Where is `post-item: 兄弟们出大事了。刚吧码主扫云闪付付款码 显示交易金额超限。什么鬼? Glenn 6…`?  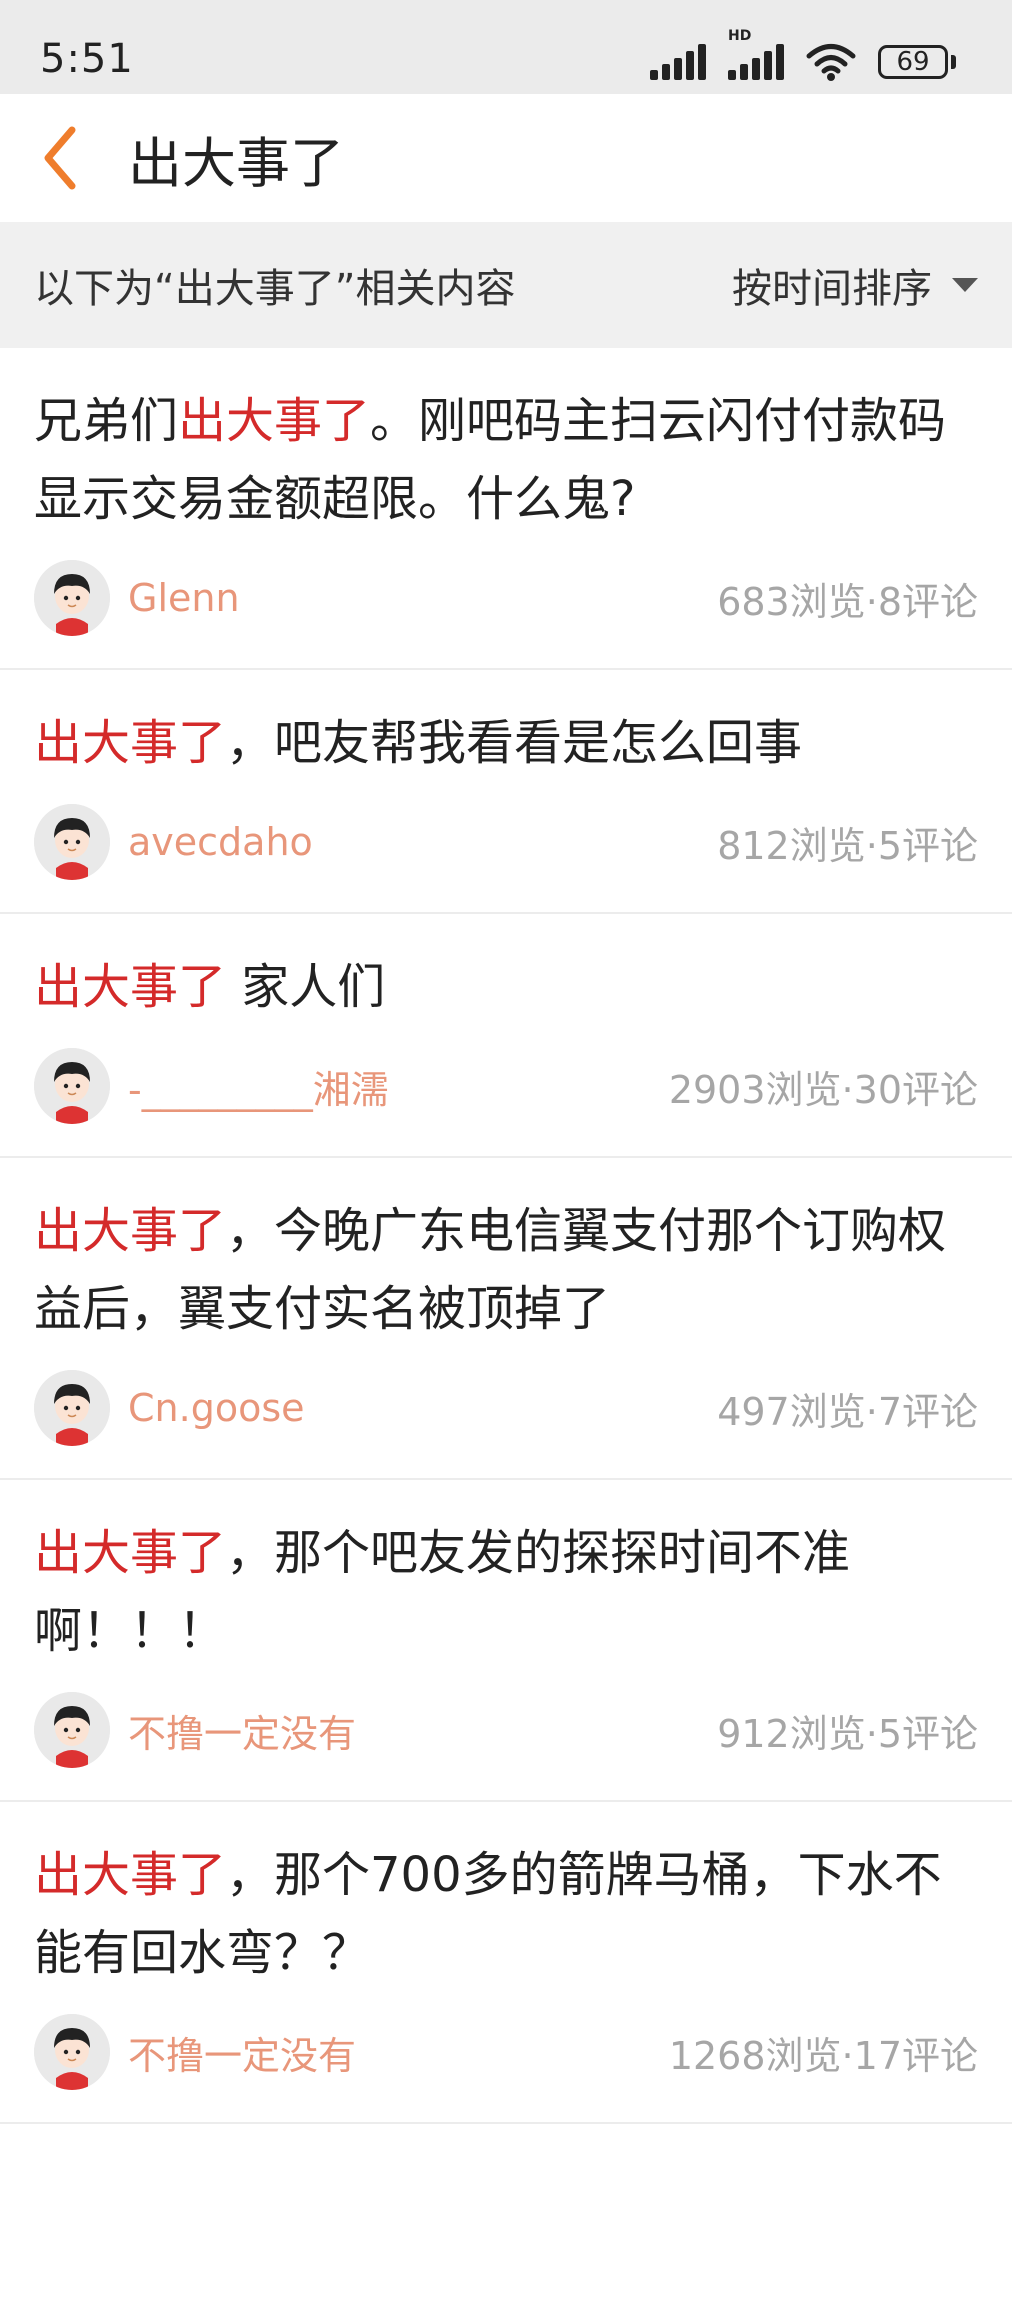 post-item: 兄弟们出大事了。刚吧码主扫云闪付付款码 显示交易金额超限。什么鬼? Glenn 6… is located at coordinates (506, 509).